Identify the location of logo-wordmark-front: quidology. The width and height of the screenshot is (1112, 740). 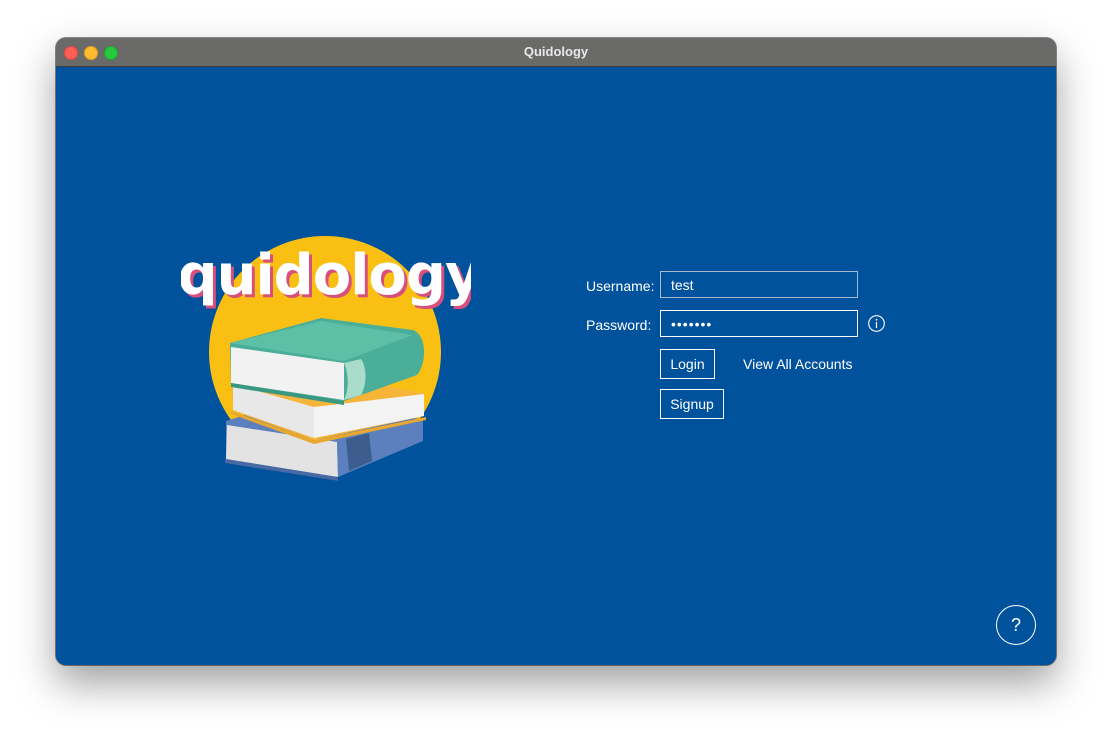
(326, 275).